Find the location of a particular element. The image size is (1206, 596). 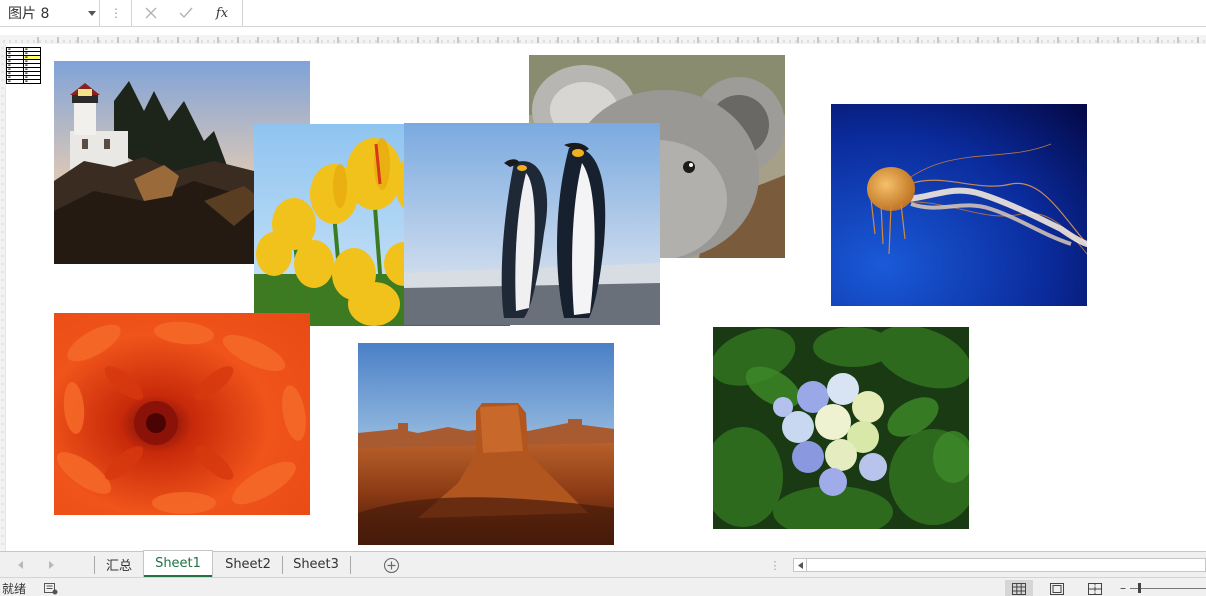

scroll-left-button is located at coordinates (800, 565).